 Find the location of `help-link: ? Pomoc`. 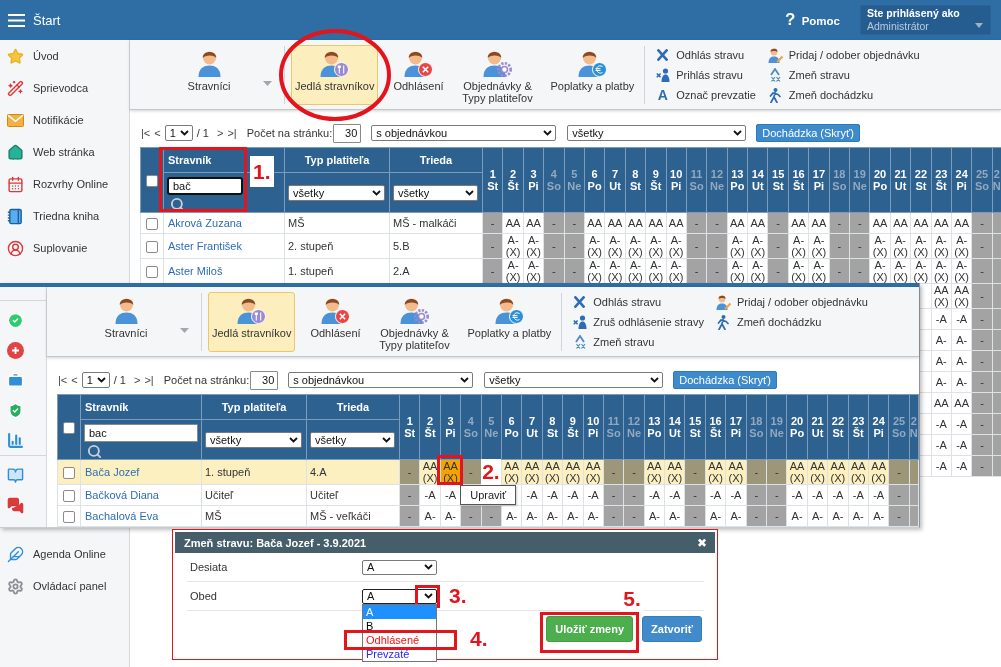

help-link: ? Pomoc is located at coordinates (812, 20).